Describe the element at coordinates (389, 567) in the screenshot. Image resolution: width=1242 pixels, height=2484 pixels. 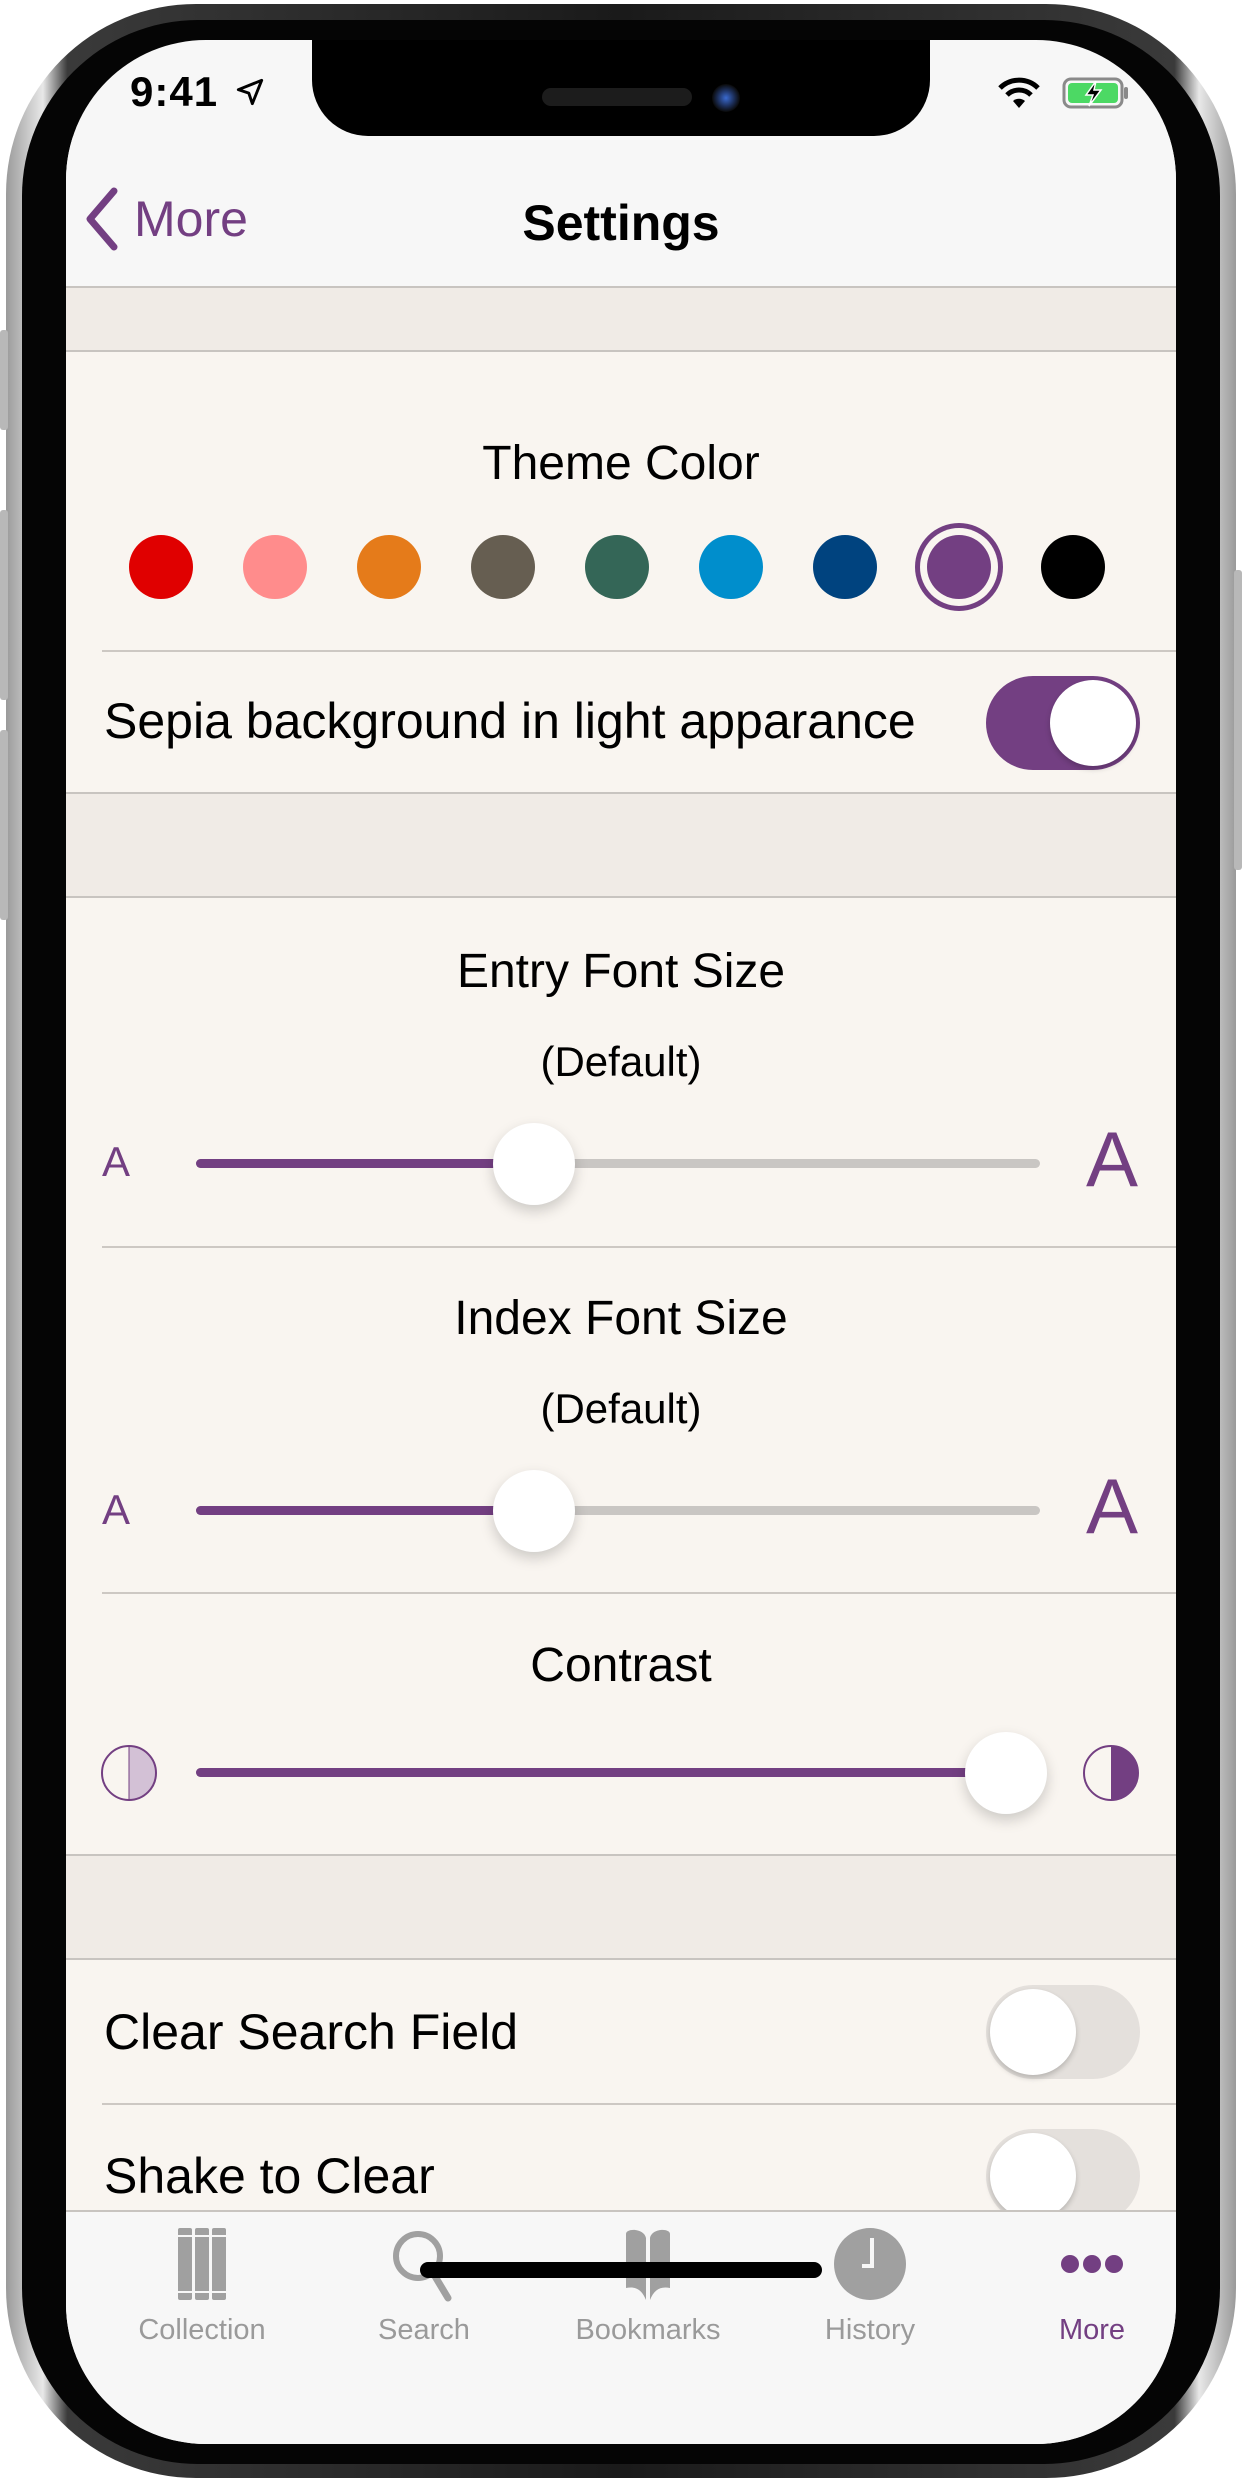
I see `theme-color-orange` at that location.